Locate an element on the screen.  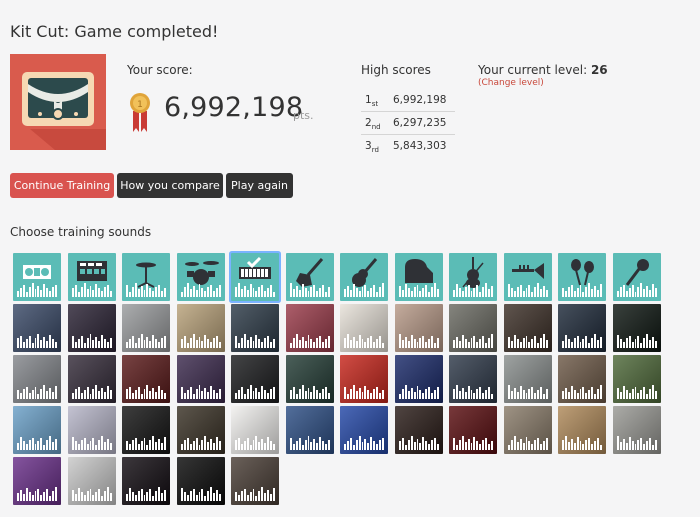
current-level-value: 26 is located at coordinates (599, 70).